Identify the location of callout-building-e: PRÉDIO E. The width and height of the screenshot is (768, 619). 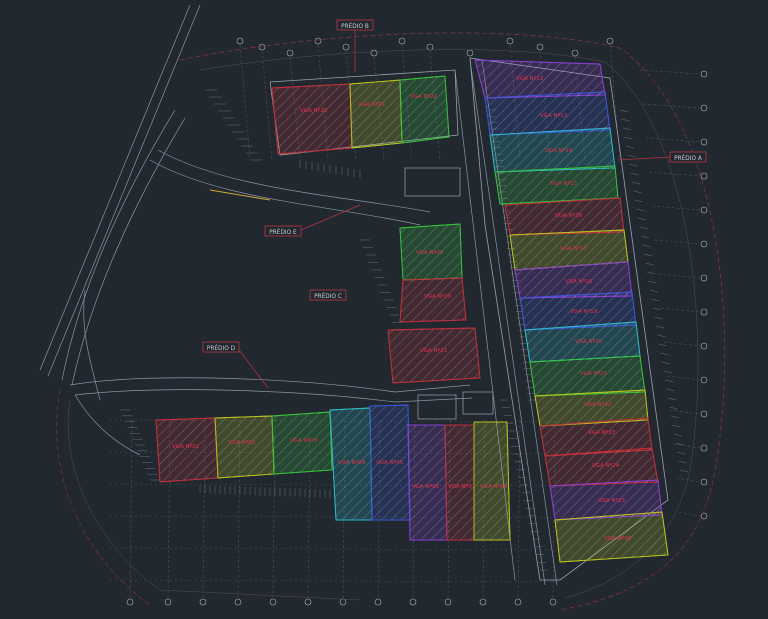
(312, 220).